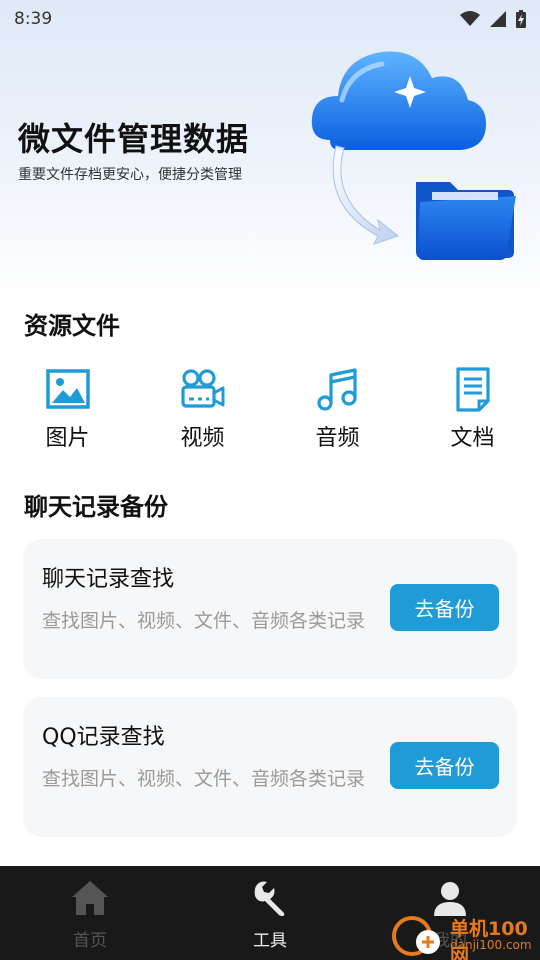  I want to click on resource-label: 视频, so click(202, 438).